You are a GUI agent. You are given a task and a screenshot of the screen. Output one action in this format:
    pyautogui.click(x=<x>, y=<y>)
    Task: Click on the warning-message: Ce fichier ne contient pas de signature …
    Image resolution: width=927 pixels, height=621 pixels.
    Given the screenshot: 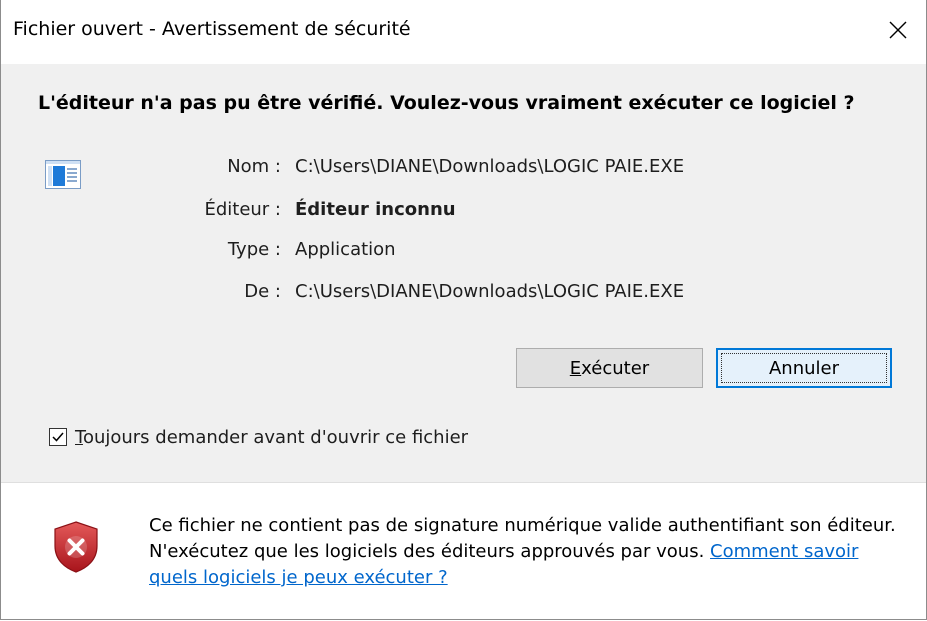 What is the action you would take?
    pyautogui.click(x=529, y=552)
    